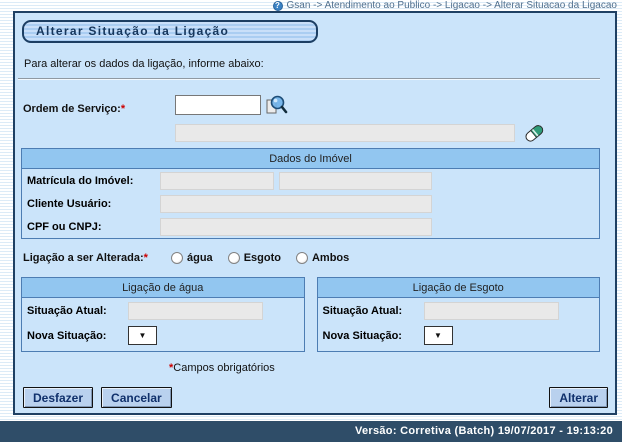 The width and height of the screenshot is (622, 442). Describe the element at coordinates (296, 204) in the screenshot. I see `cliente-usuario-field` at that location.